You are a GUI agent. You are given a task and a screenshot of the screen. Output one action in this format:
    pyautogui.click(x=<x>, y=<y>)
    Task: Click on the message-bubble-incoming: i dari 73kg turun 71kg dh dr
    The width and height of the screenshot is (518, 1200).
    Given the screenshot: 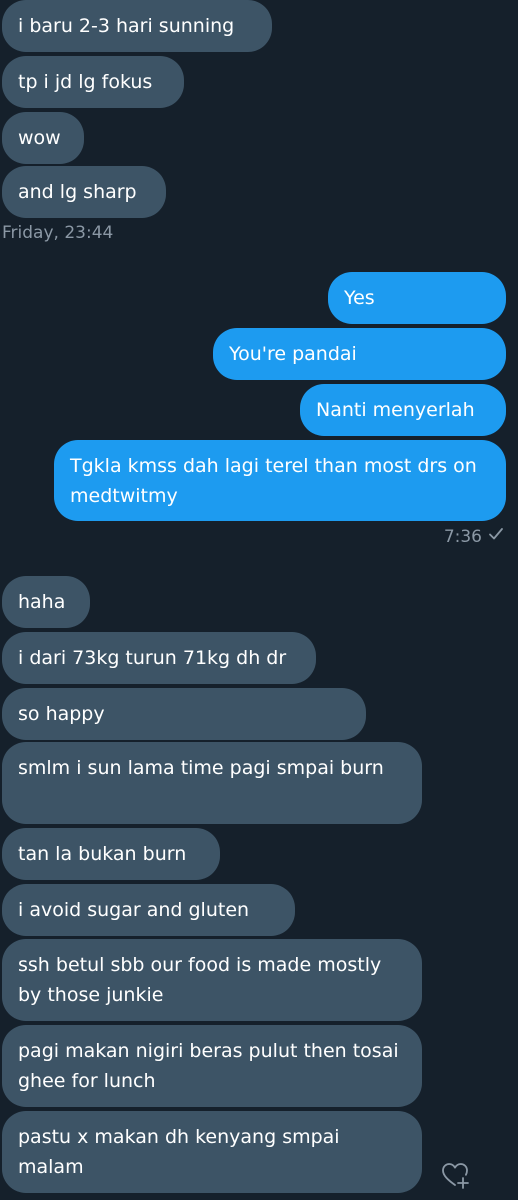 What is the action you would take?
    pyautogui.click(x=159, y=658)
    